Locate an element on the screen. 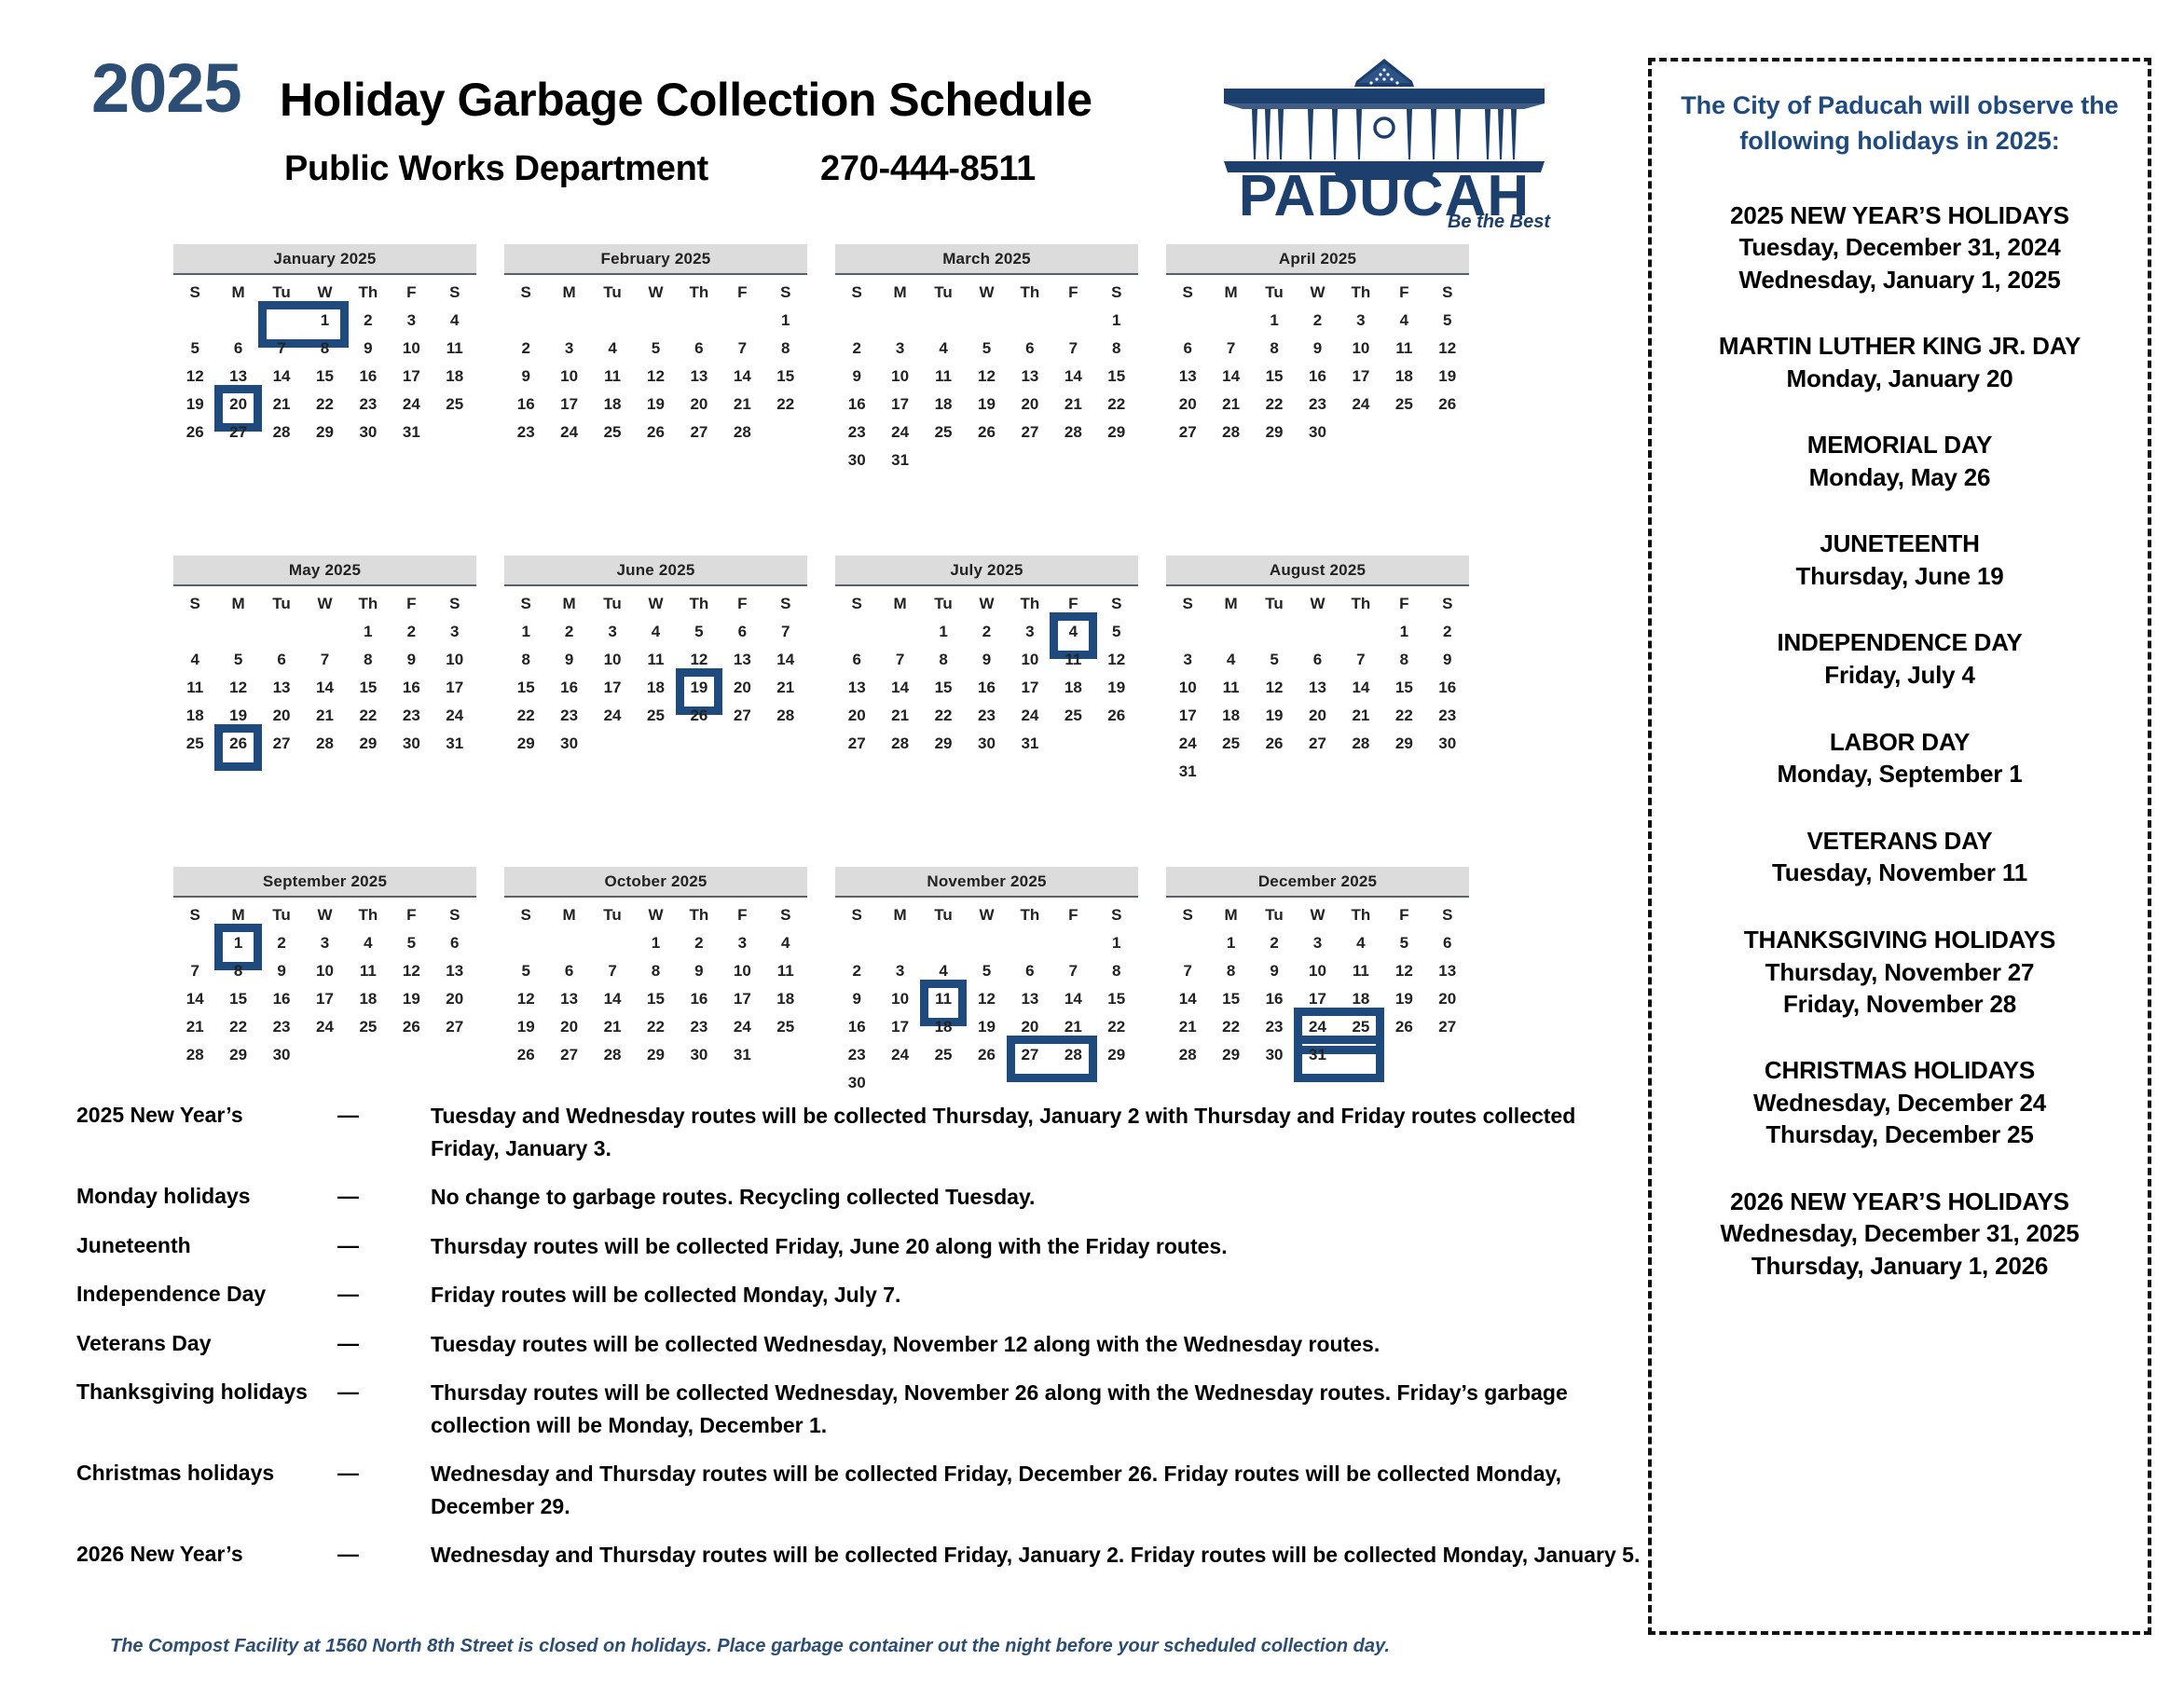 This screenshot has height=1688, width=2184. day-cell: 31 is located at coordinates (454, 744).